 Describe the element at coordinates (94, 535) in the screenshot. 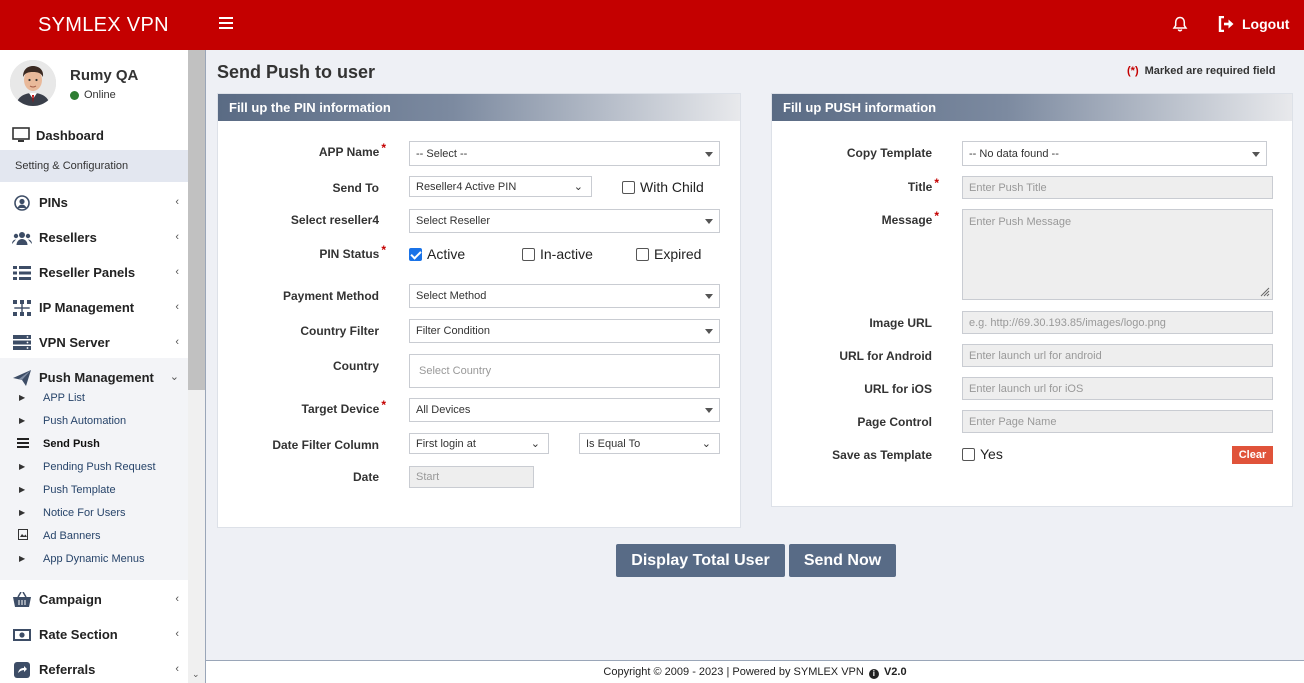

I see `sidebar-subitem-ad-banners: Ad Banners` at that location.